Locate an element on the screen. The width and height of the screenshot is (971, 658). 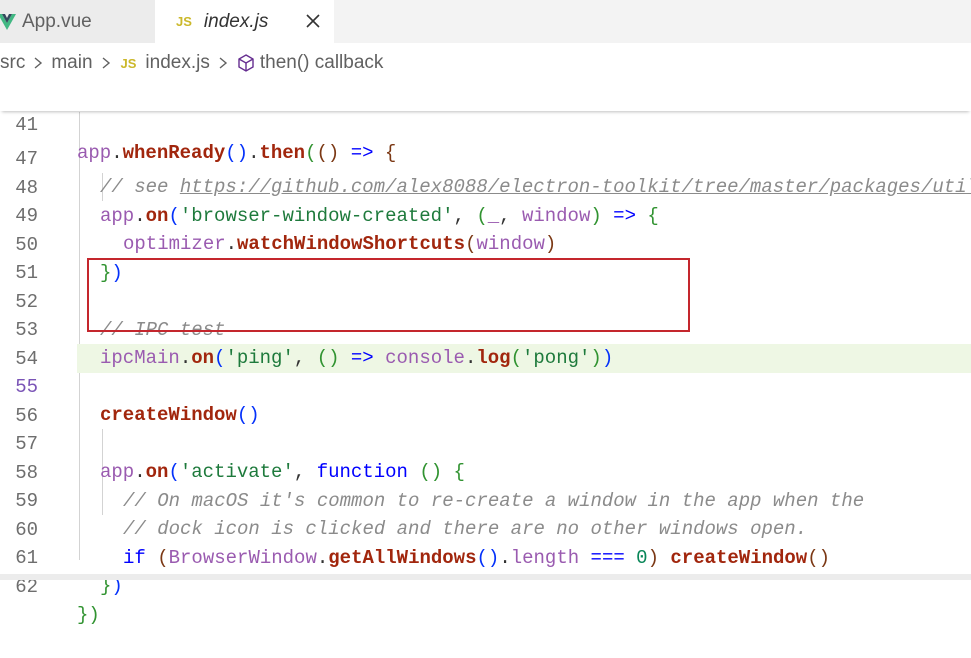
code-line: app.whenReady().then(() => { is located at coordinates (237, 153).